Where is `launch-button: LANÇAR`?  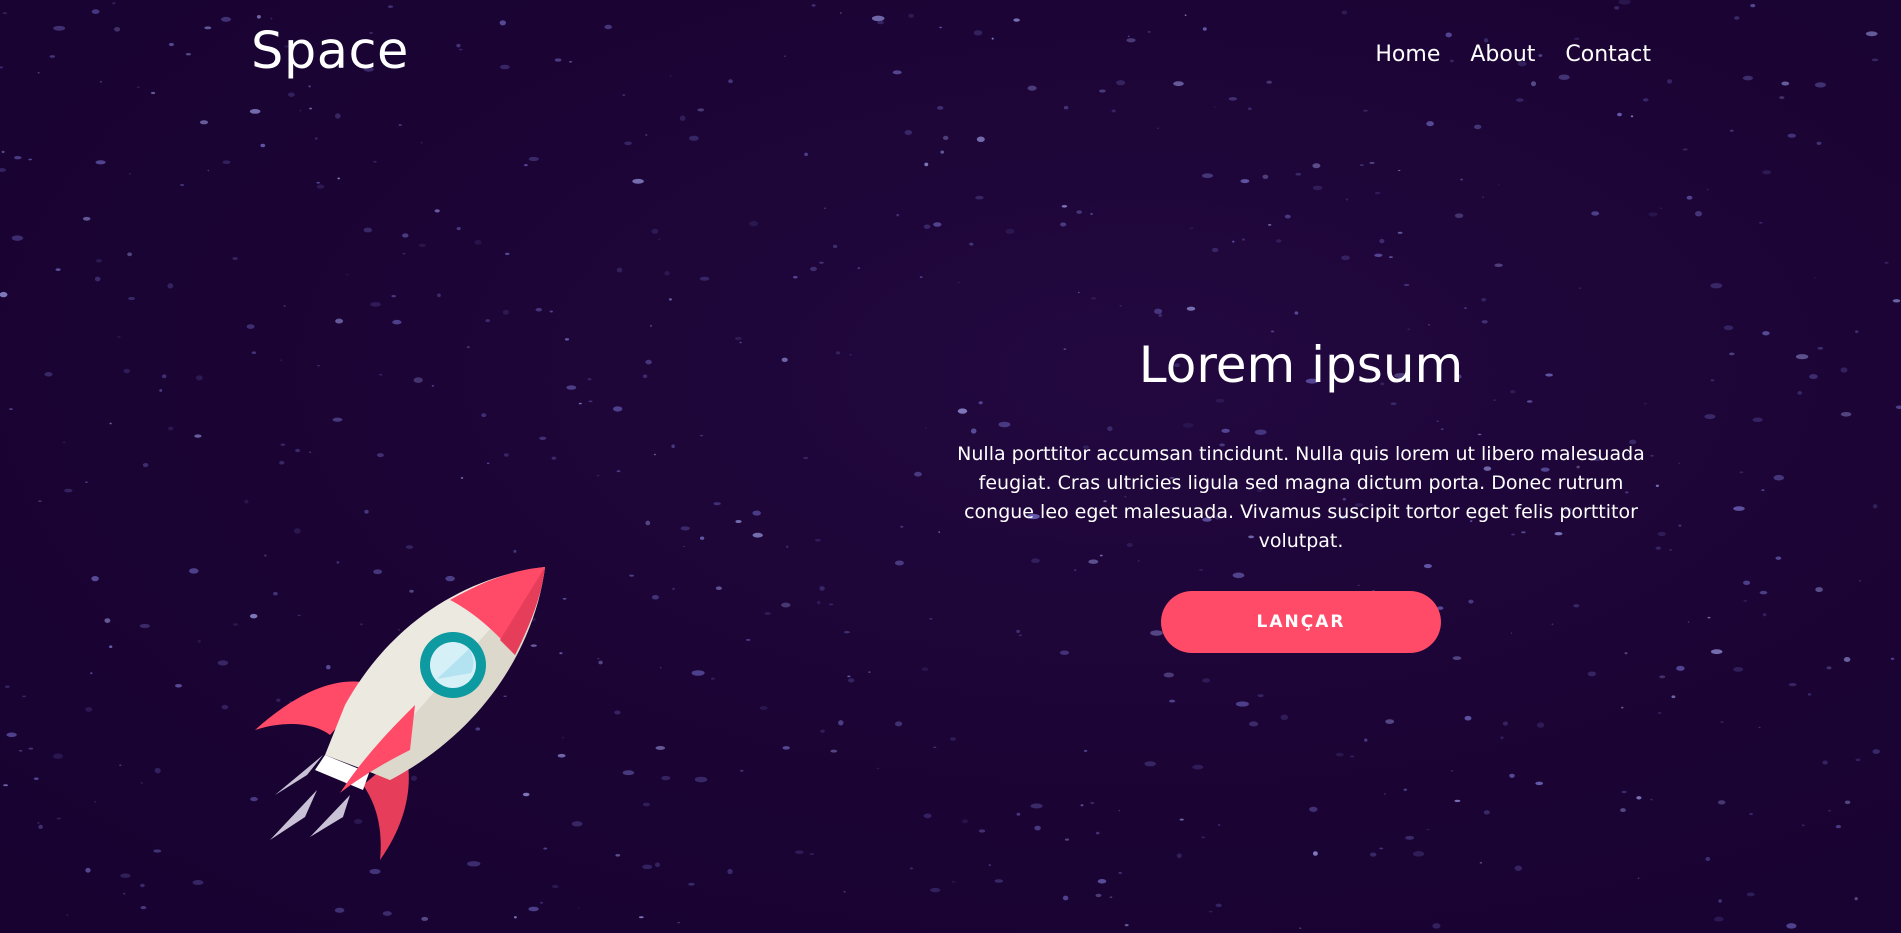 launch-button: LANÇAR is located at coordinates (1301, 622).